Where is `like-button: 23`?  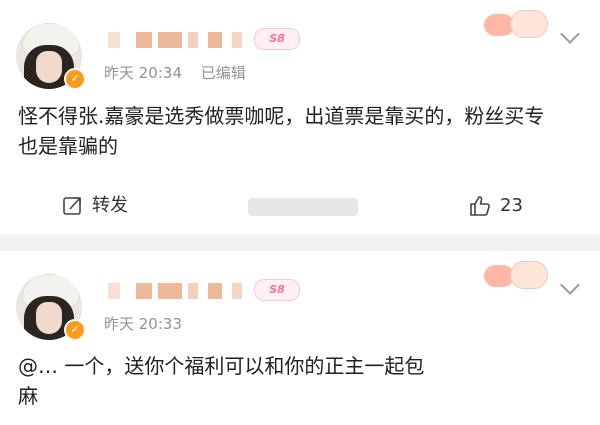
like-button: 23 is located at coordinates (495, 206).